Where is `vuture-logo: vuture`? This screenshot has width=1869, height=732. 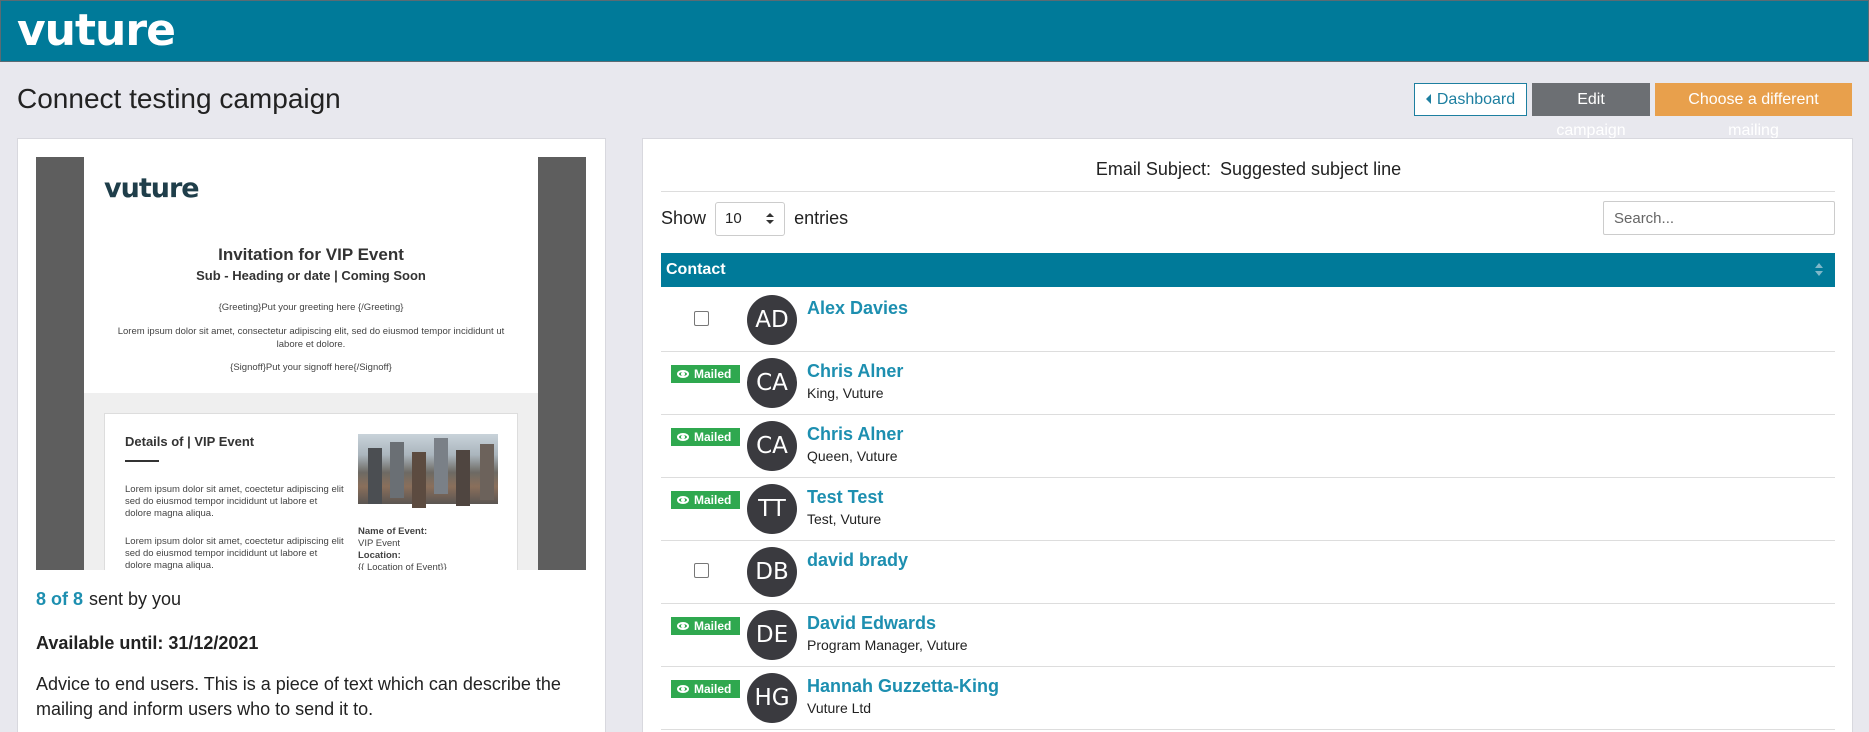 vuture-logo: vuture is located at coordinates (96, 30).